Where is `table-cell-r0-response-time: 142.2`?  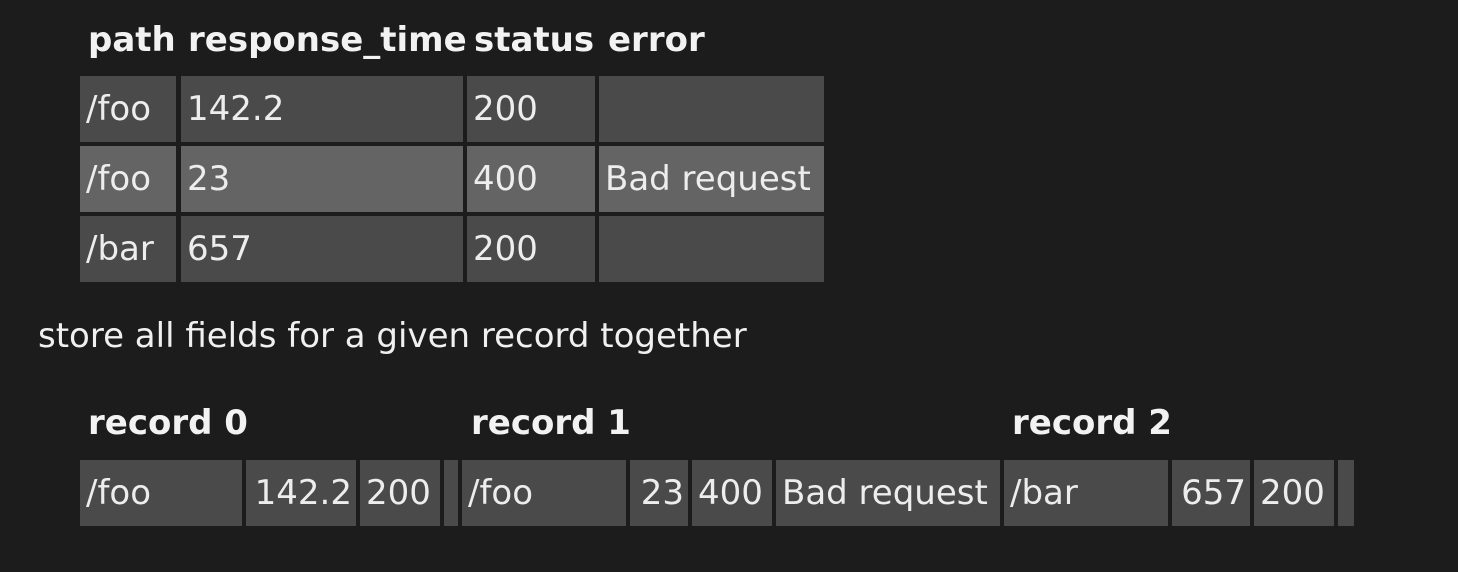 table-cell-r0-response-time: 142.2 is located at coordinates (322, 109).